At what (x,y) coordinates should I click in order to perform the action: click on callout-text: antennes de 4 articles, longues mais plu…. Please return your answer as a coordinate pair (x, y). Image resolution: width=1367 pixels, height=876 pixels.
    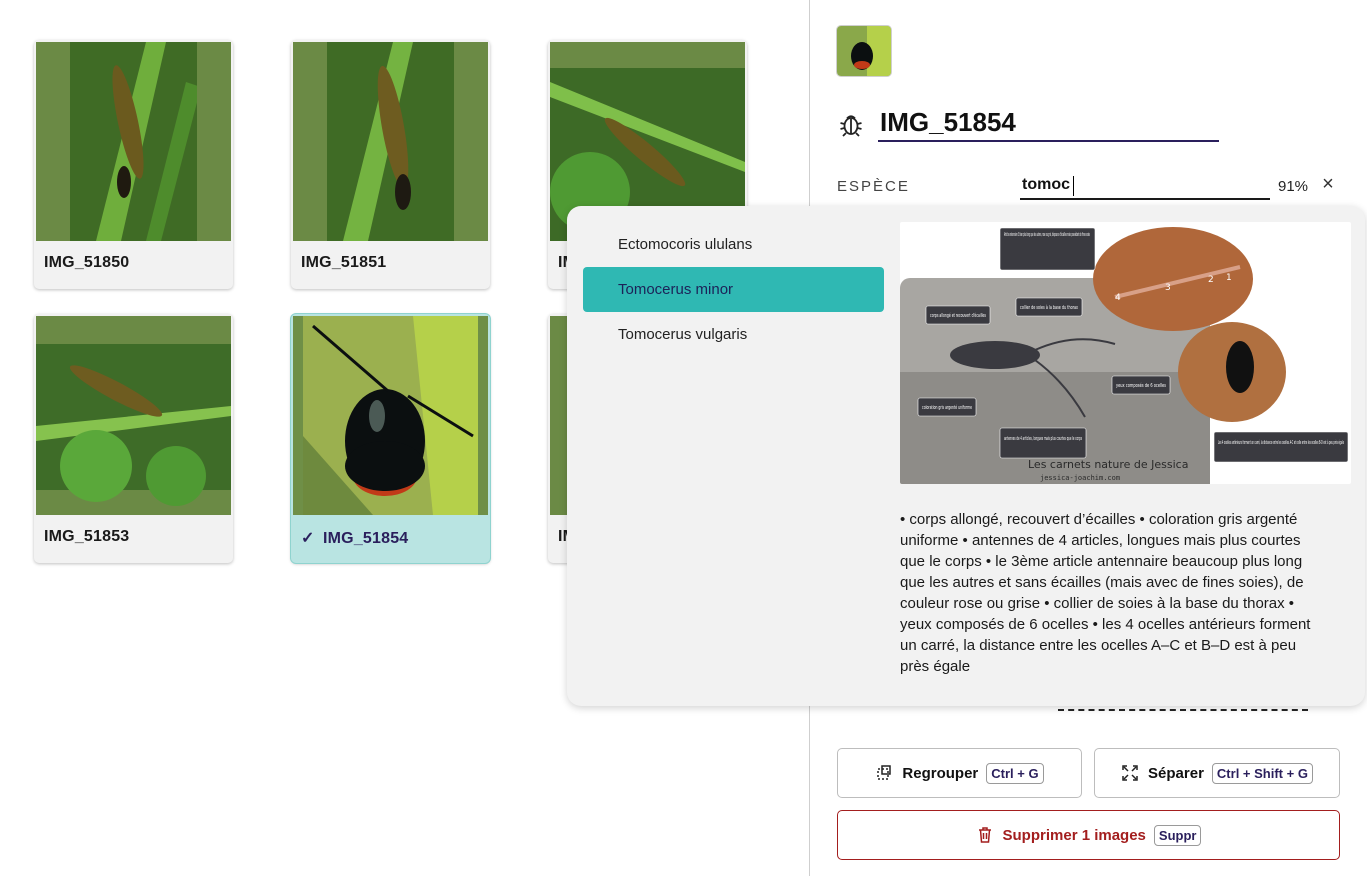
    Looking at the image, I should click on (1043, 439).